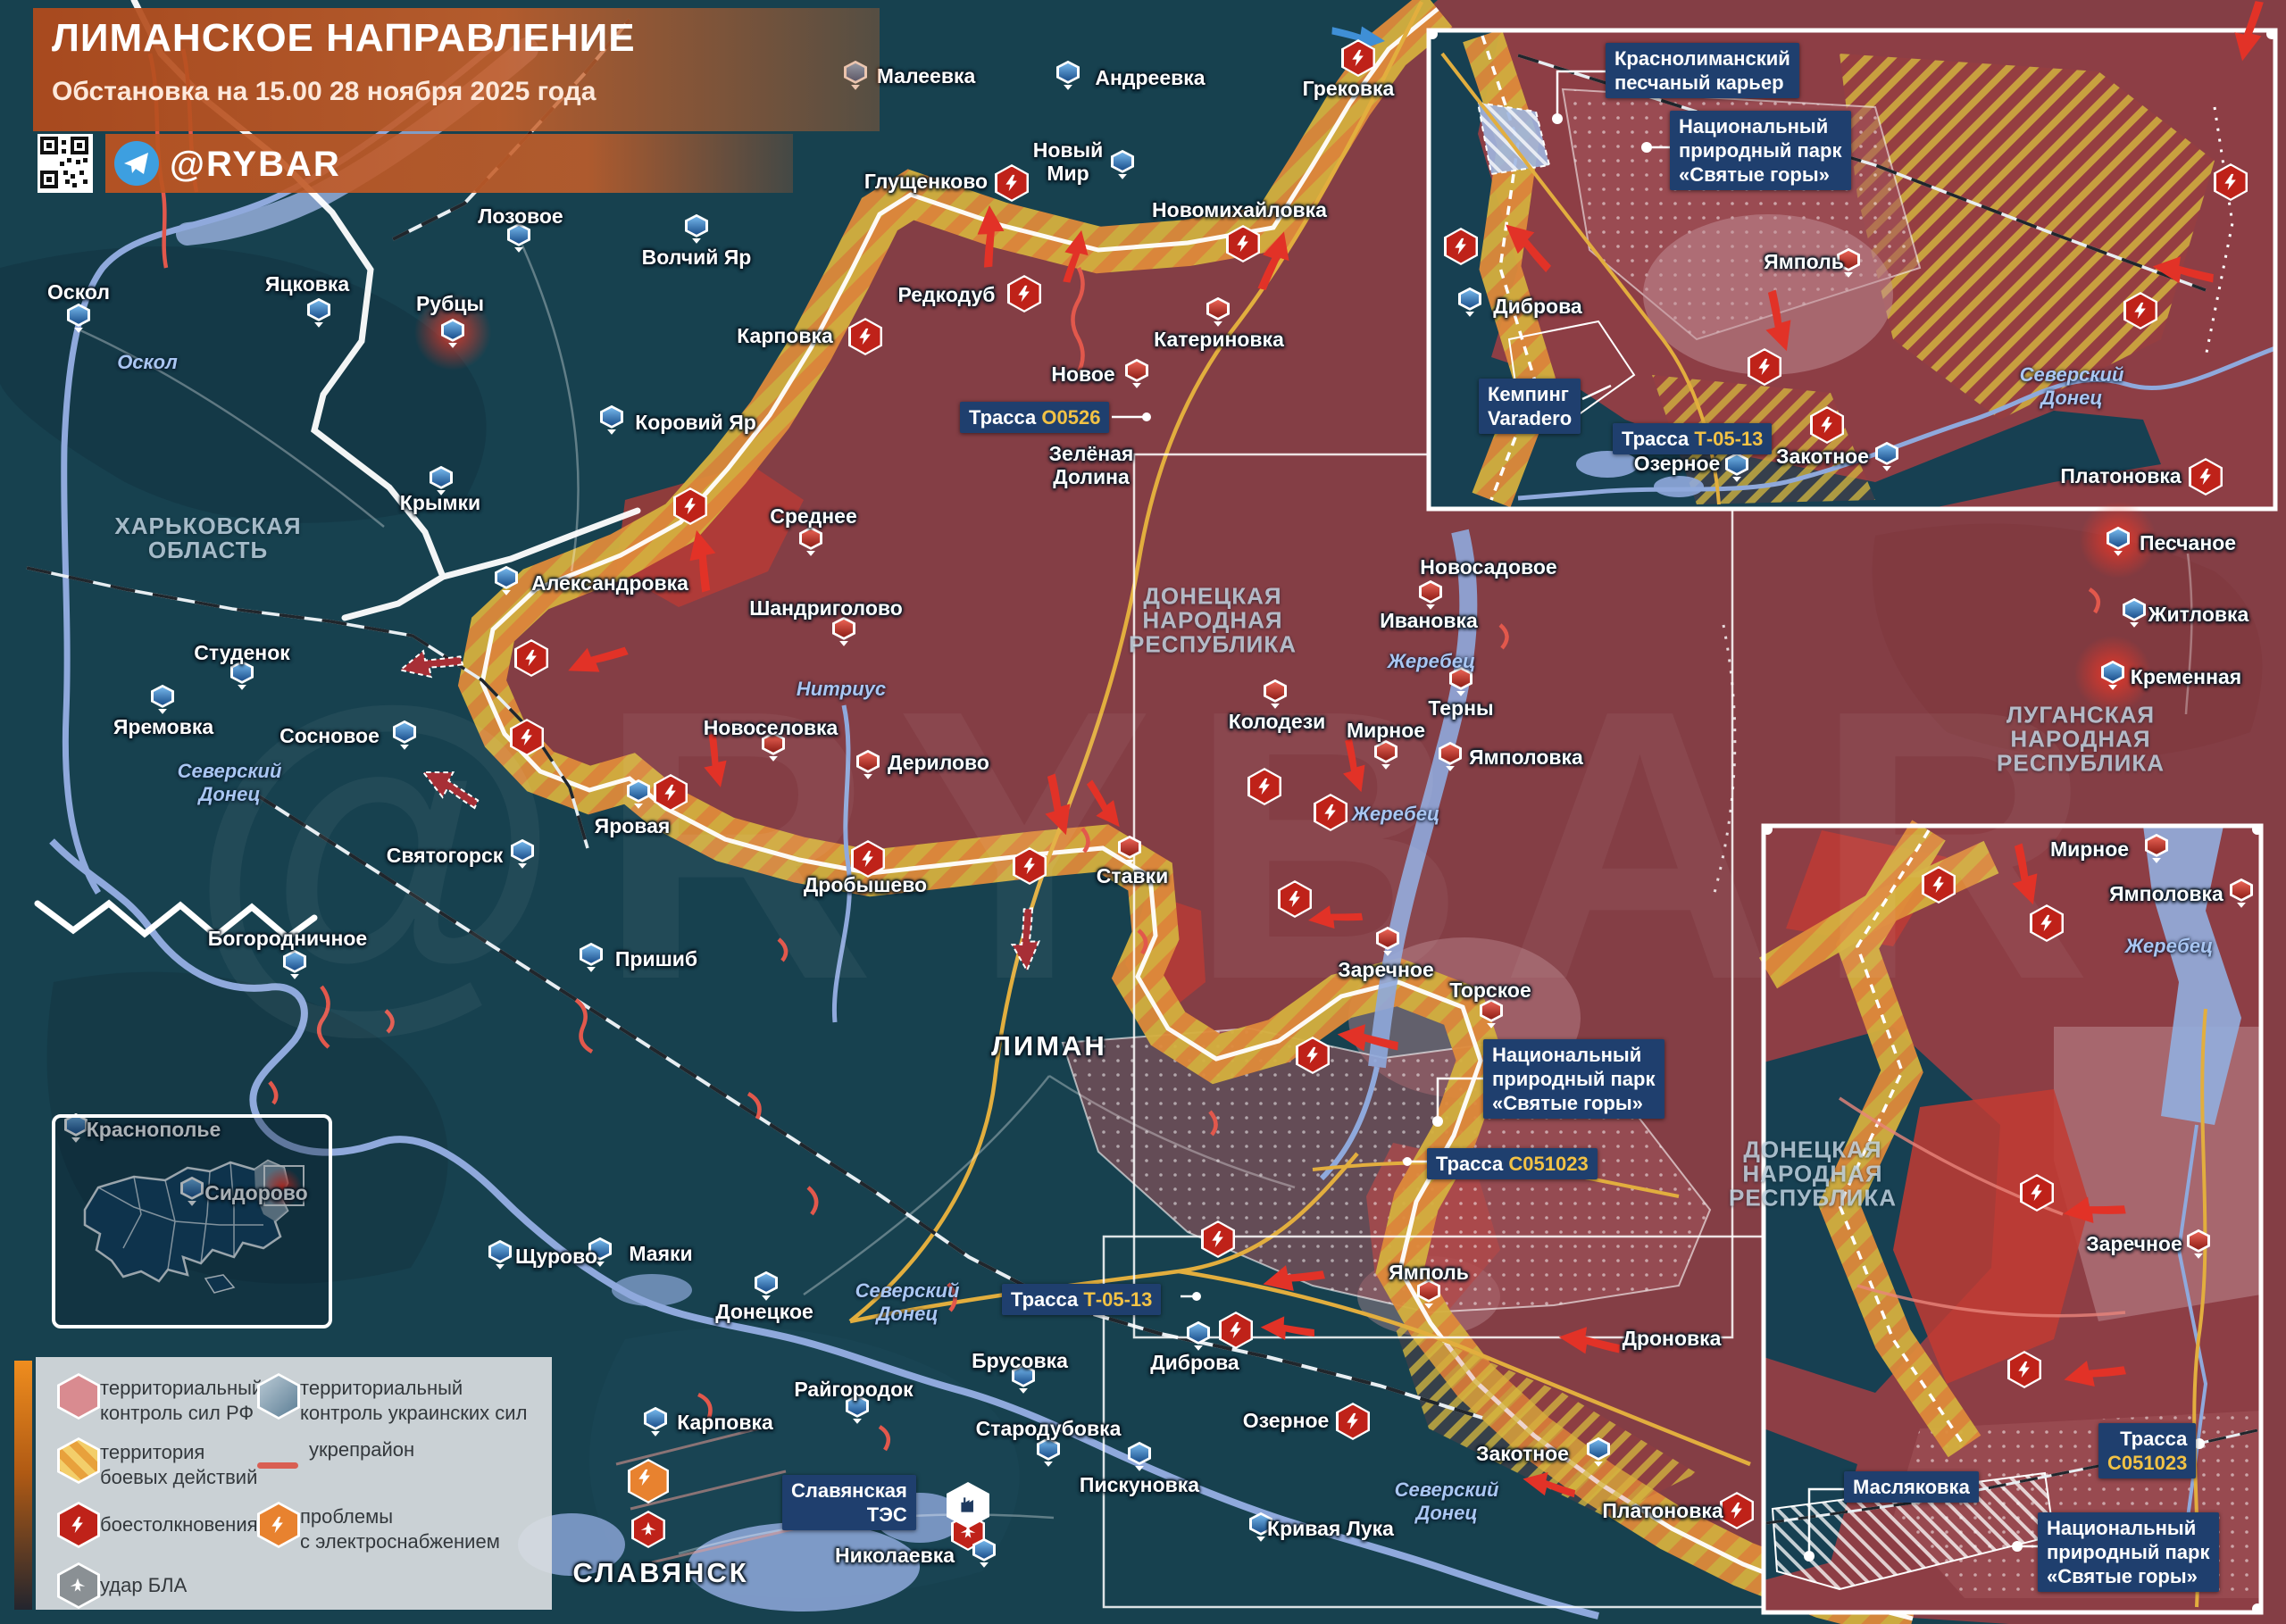 This screenshot has height=1624, width=2286. Describe the element at coordinates (1330, 1528) in the screenshot. I see `town-label: Кривая Лука` at that location.